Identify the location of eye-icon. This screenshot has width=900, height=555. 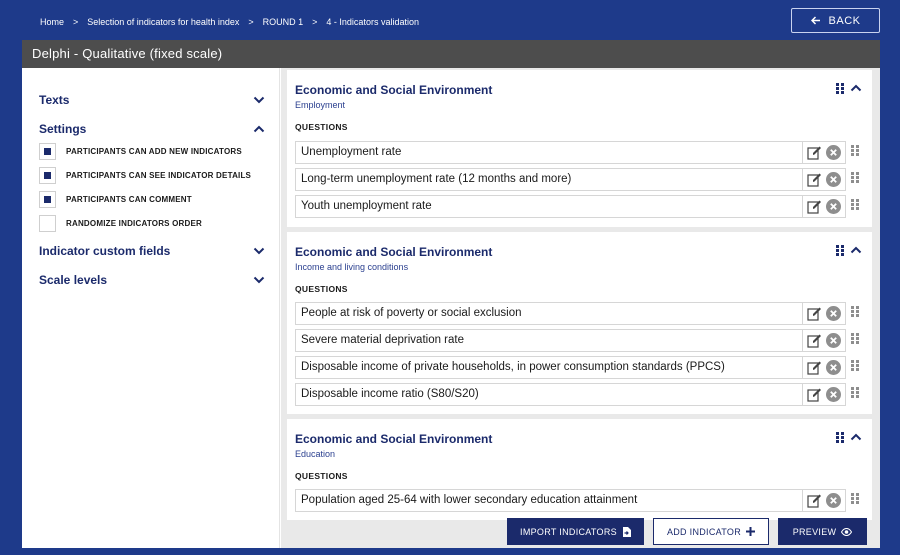
(847, 531).